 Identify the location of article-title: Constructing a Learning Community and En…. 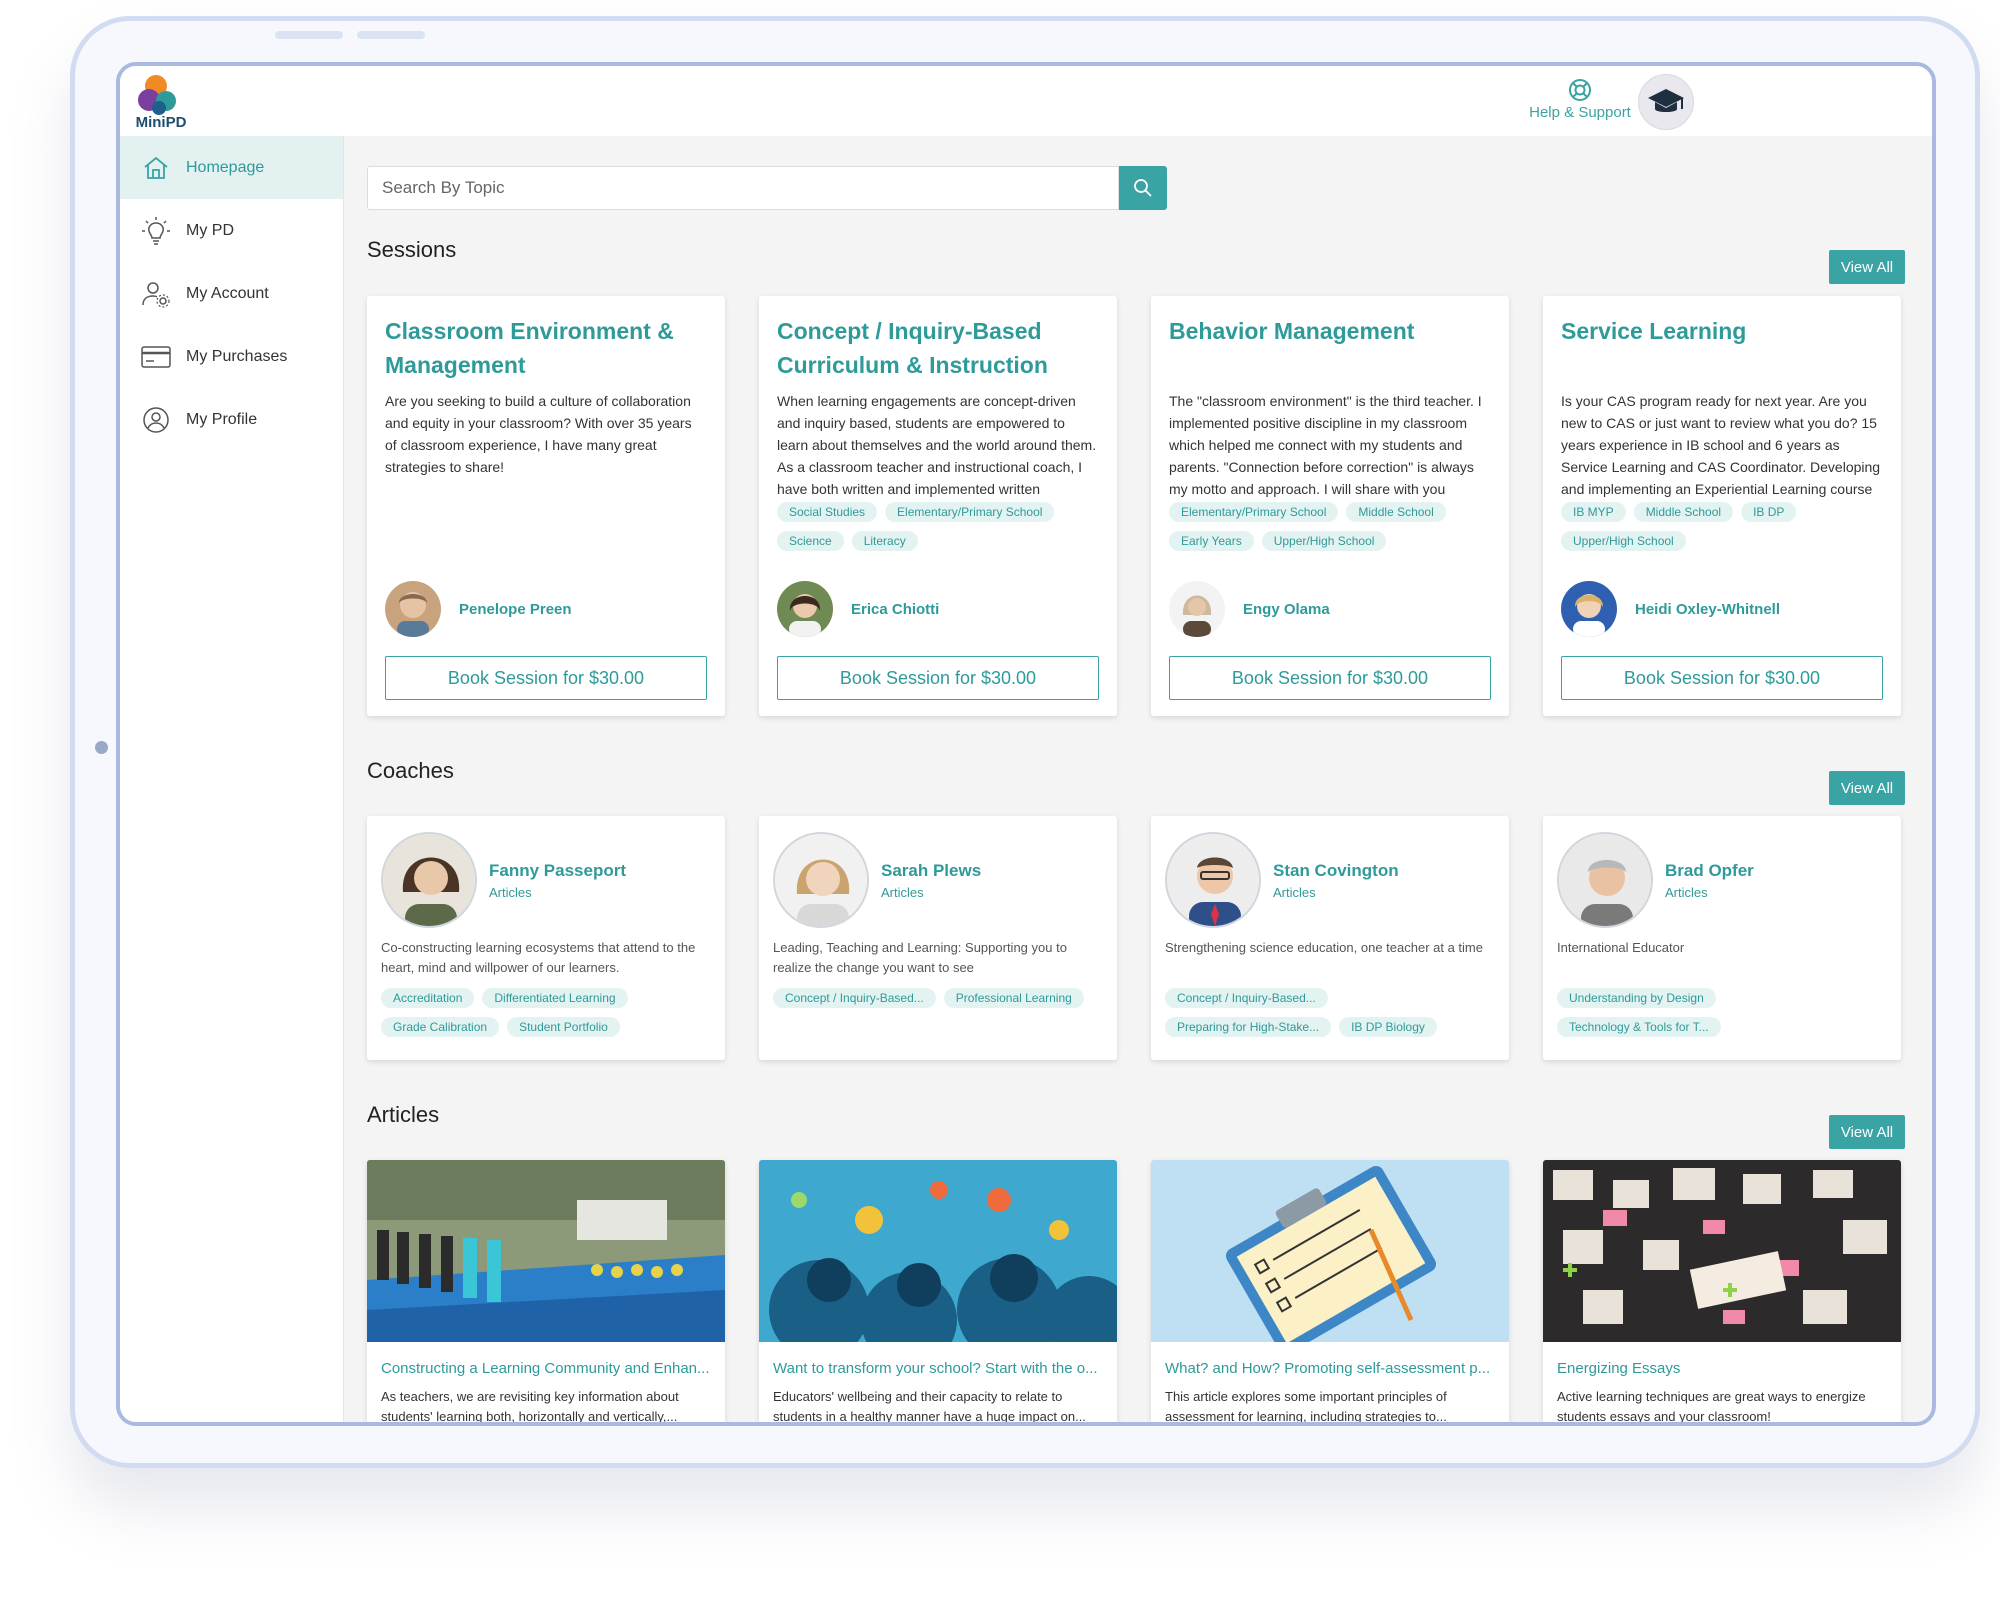
(546, 1368).